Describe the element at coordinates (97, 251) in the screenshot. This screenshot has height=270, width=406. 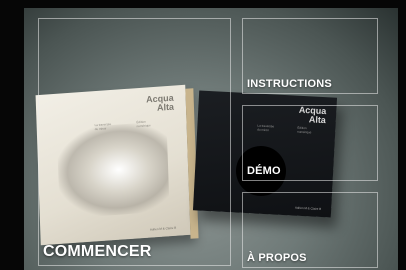
I see `start-label: COMMENCER` at that location.